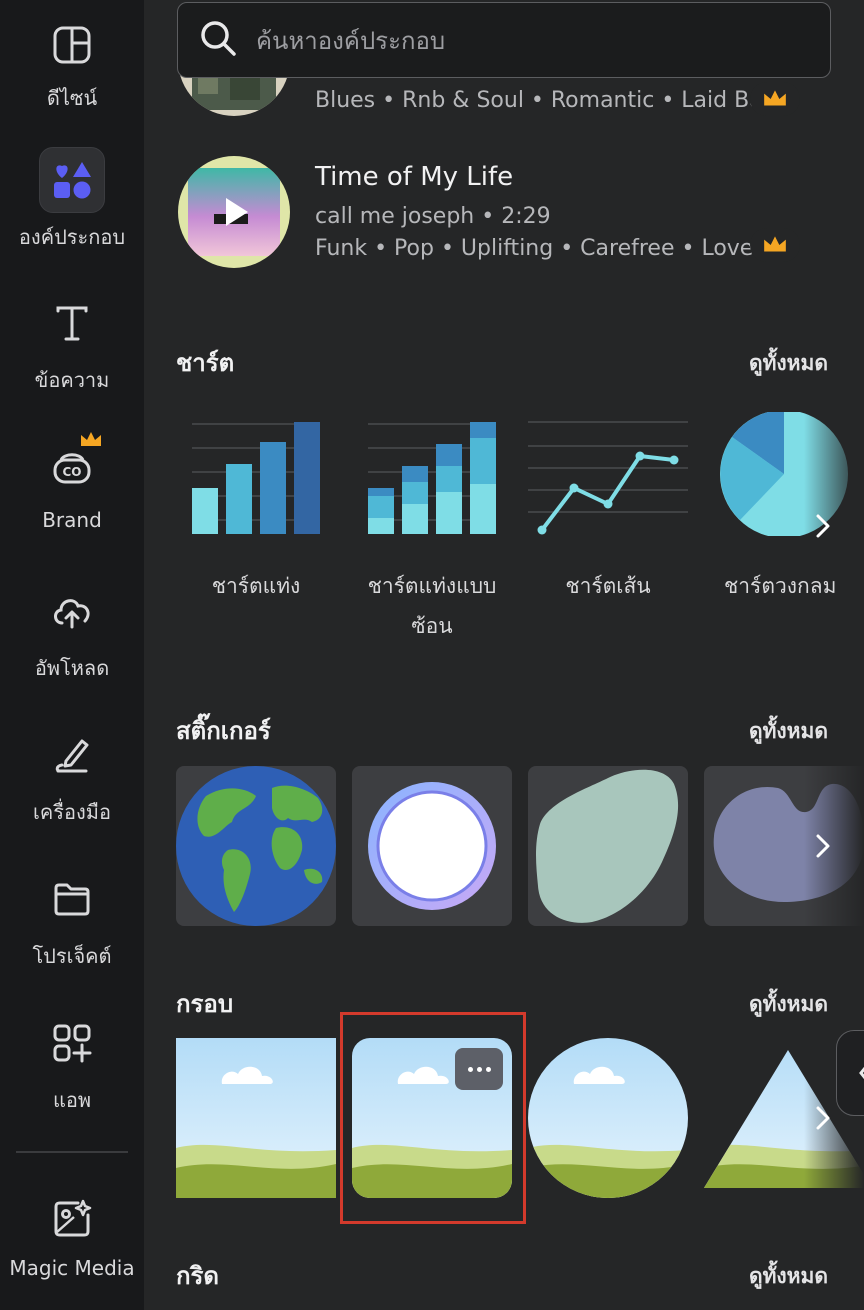 Image resolution: width=864 pixels, height=1310 pixels. I want to click on sticker-circle-ring, so click(432, 846).